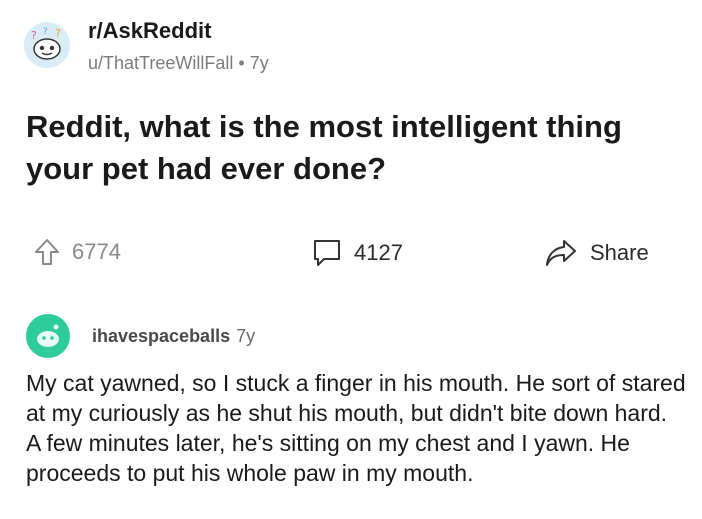 This screenshot has width=702, height=519. Describe the element at coordinates (619, 252) in the screenshot. I see `share-label: Share` at that location.